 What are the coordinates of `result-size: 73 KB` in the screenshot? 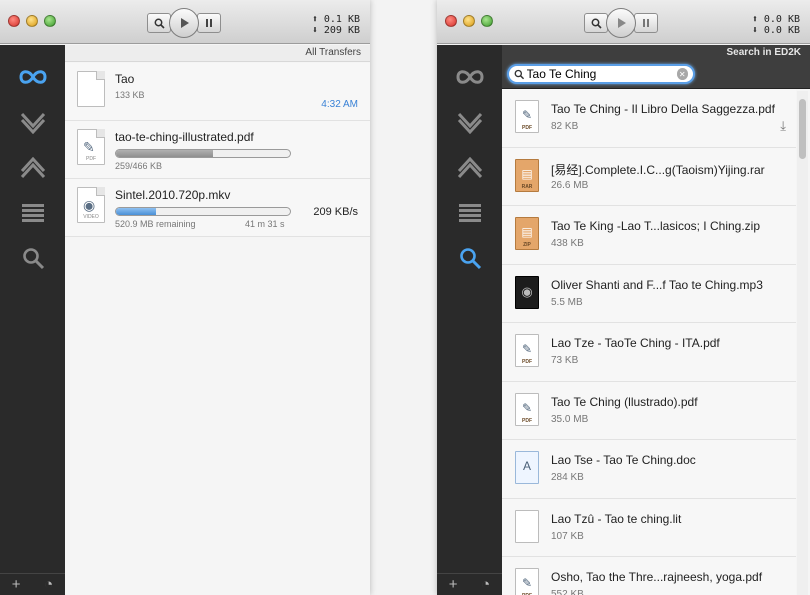 It's located at (565, 360).